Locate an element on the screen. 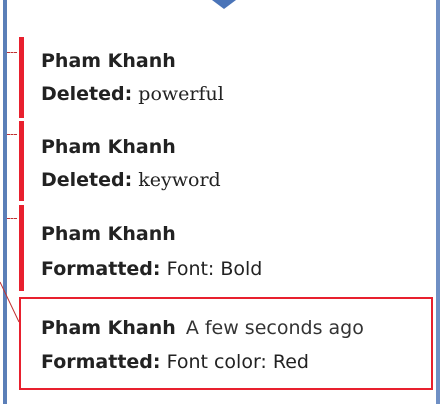 The image size is (443, 404). revision-detail: Font: Bold is located at coordinates (214, 269).